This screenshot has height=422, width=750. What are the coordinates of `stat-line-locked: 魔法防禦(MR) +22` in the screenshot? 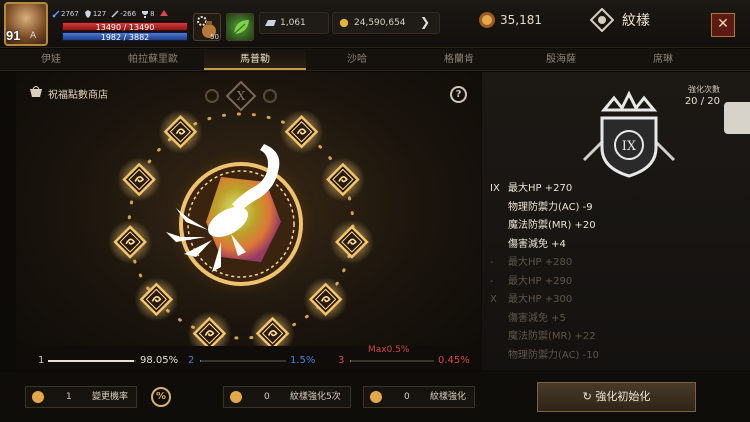 It's located at (552, 336).